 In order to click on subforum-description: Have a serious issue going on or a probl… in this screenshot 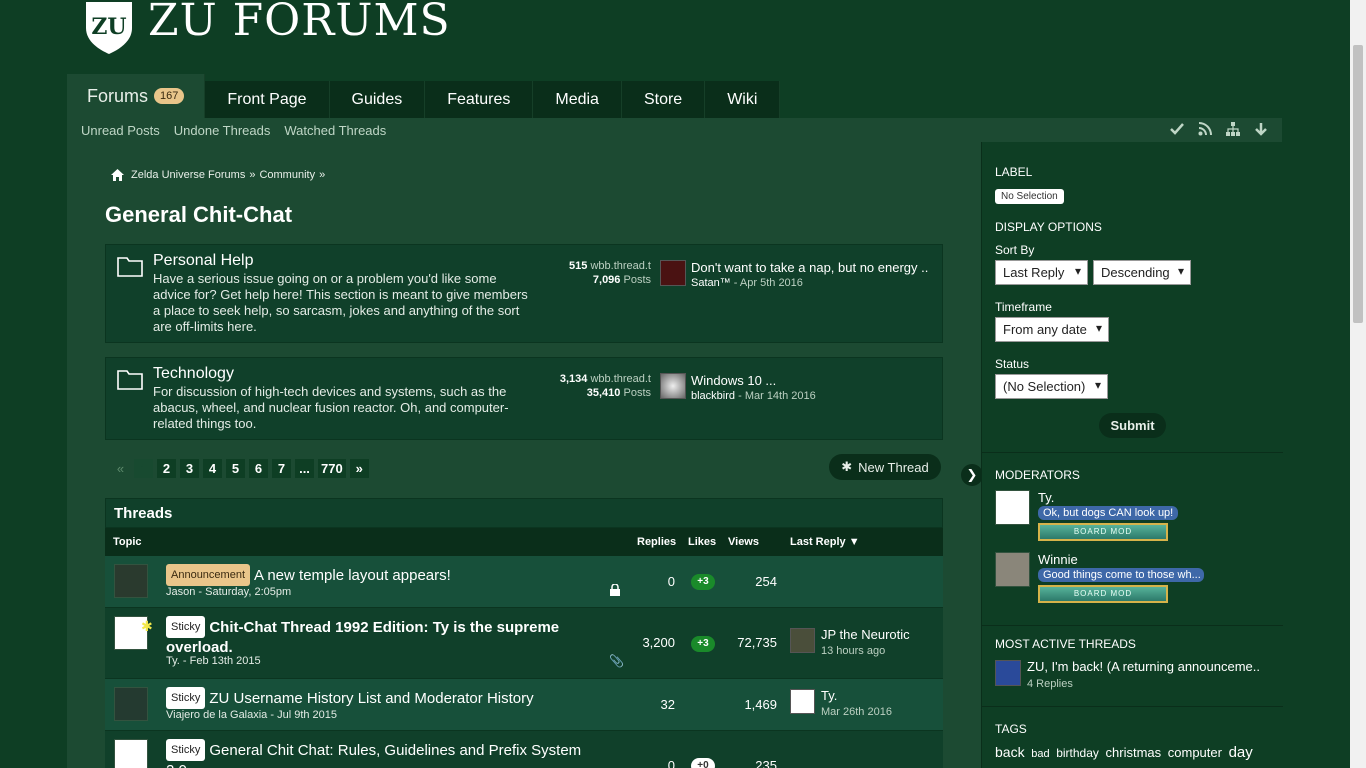, I will do `click(340, 302)`.